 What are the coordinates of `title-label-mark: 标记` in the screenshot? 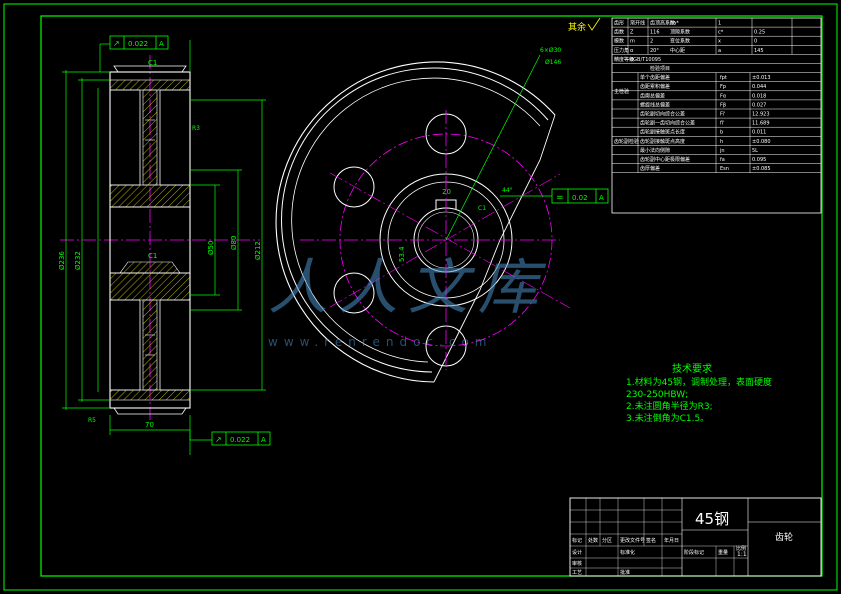 It's located at (577, 540).